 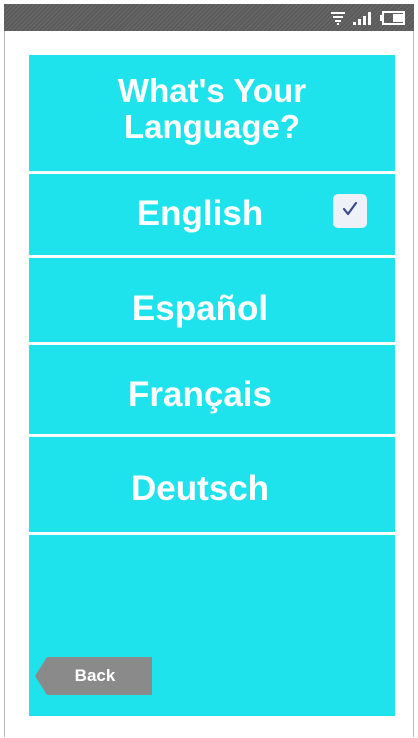 I want to click on english-checkbox, so click(x=350, y=211).